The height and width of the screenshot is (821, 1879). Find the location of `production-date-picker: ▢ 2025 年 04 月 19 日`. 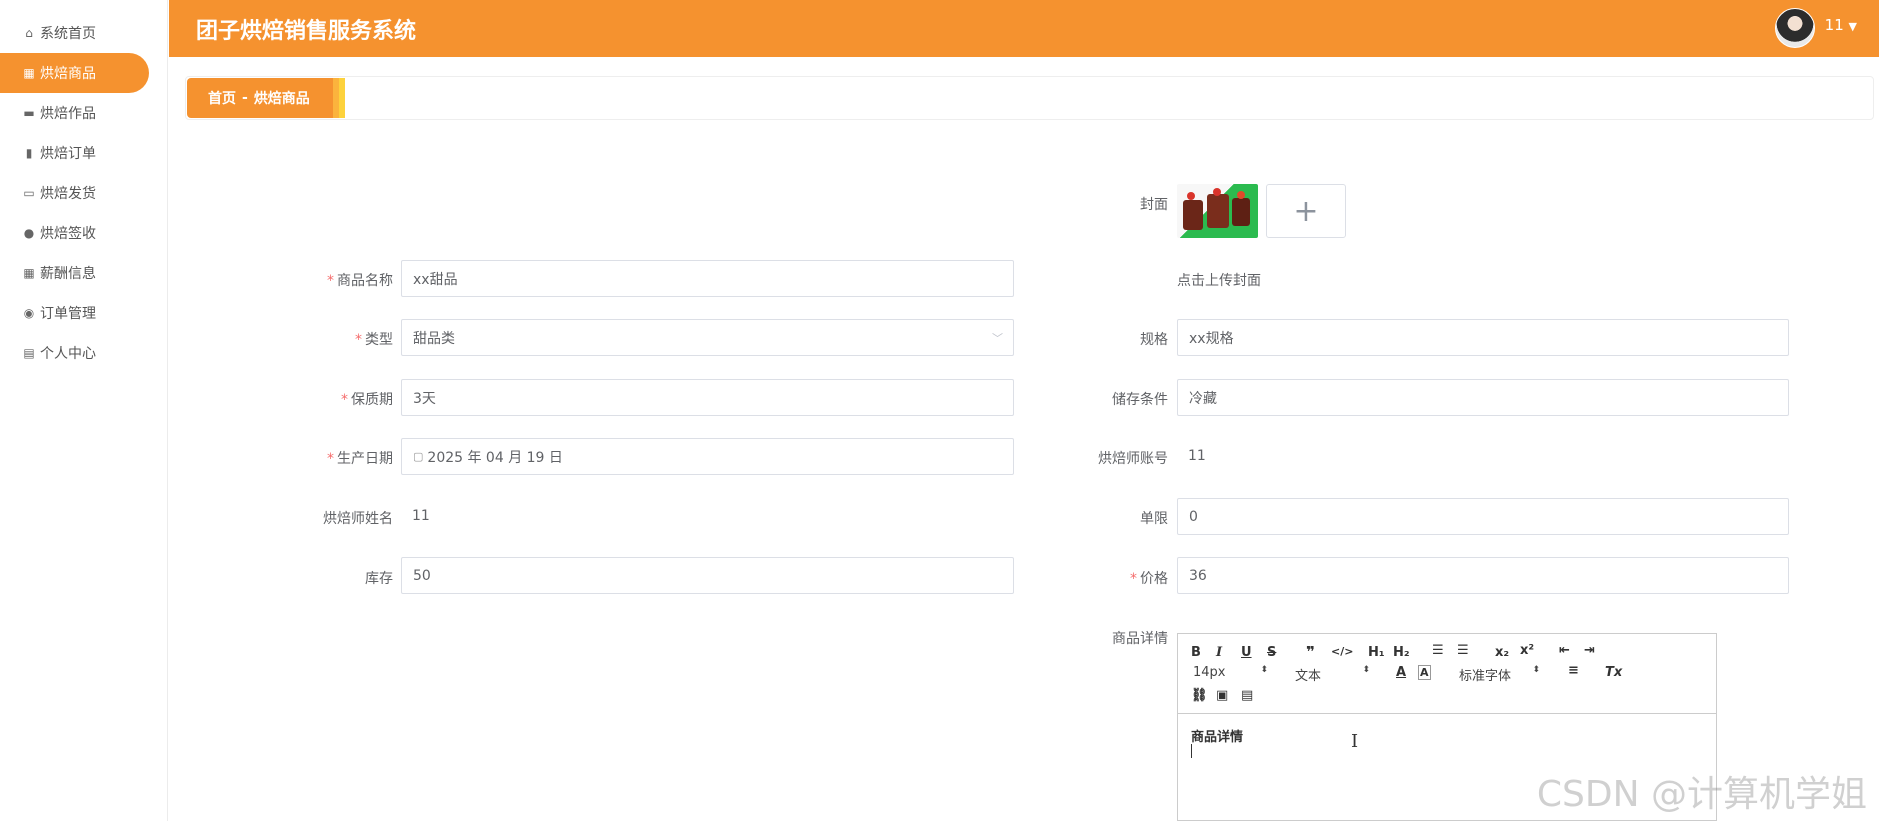

production-date-picker: ▢ 2025 年 04 月 19 日 is located at coordinates (707, 456).